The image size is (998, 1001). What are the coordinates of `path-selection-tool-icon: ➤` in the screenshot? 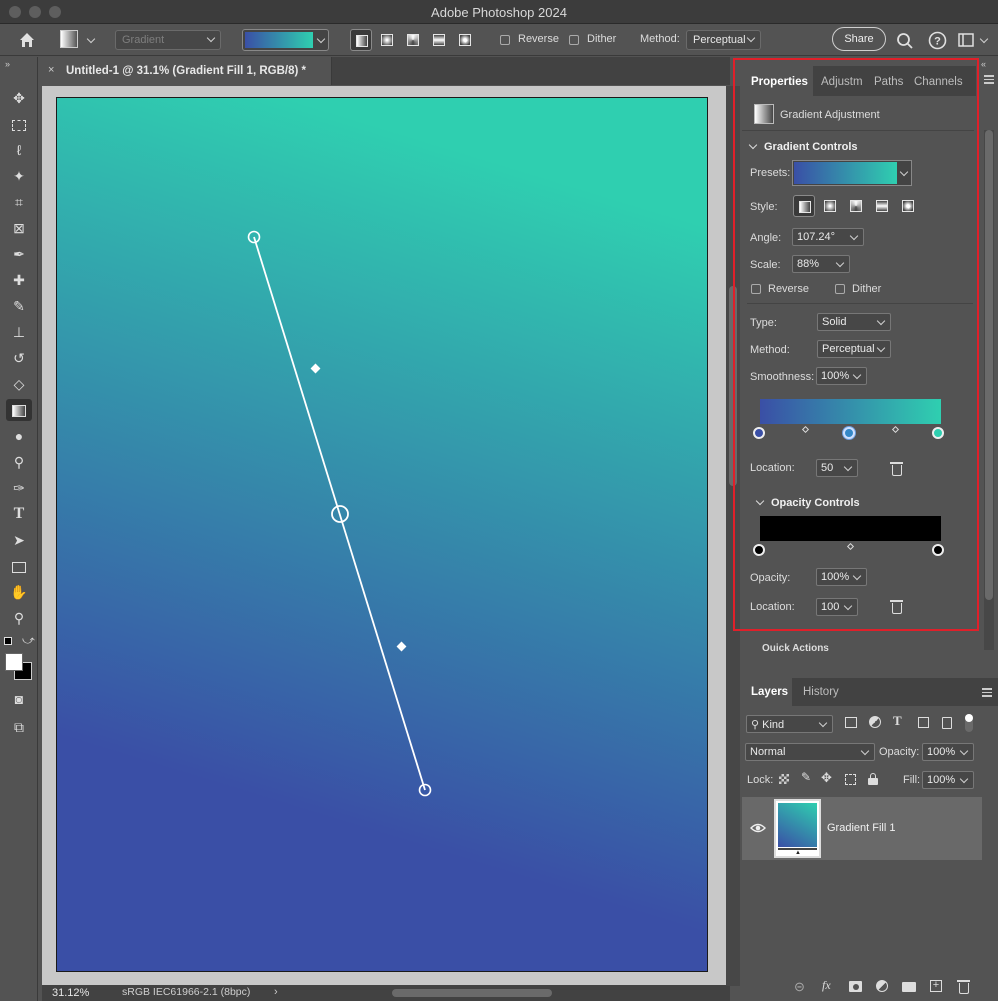 It's located at (19, 540).